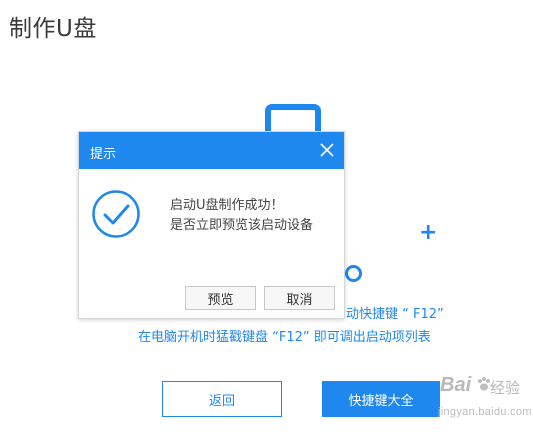  I want to click on cancel-button: 取消, so click(299, 298).